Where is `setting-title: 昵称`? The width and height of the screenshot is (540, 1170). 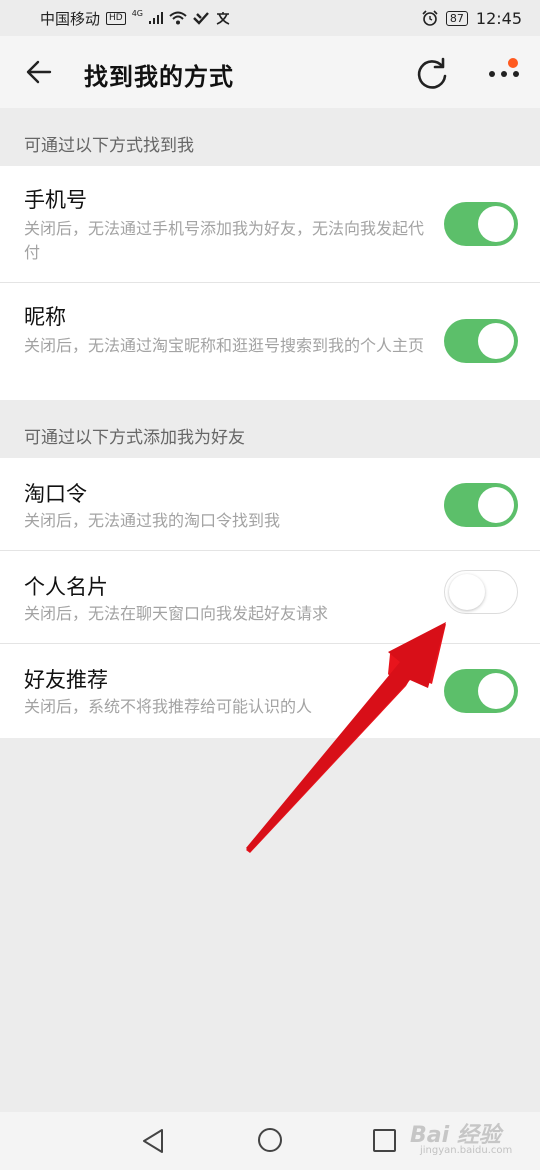
setting-title: 昵称 is located at coordinates (45, 317).